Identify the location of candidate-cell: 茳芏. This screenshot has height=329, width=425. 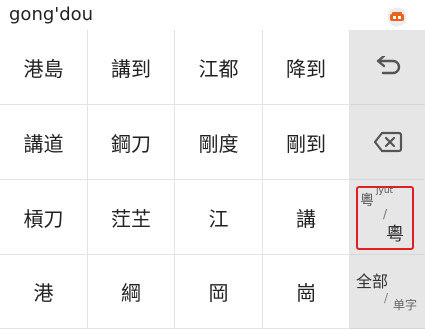
(131, 217).